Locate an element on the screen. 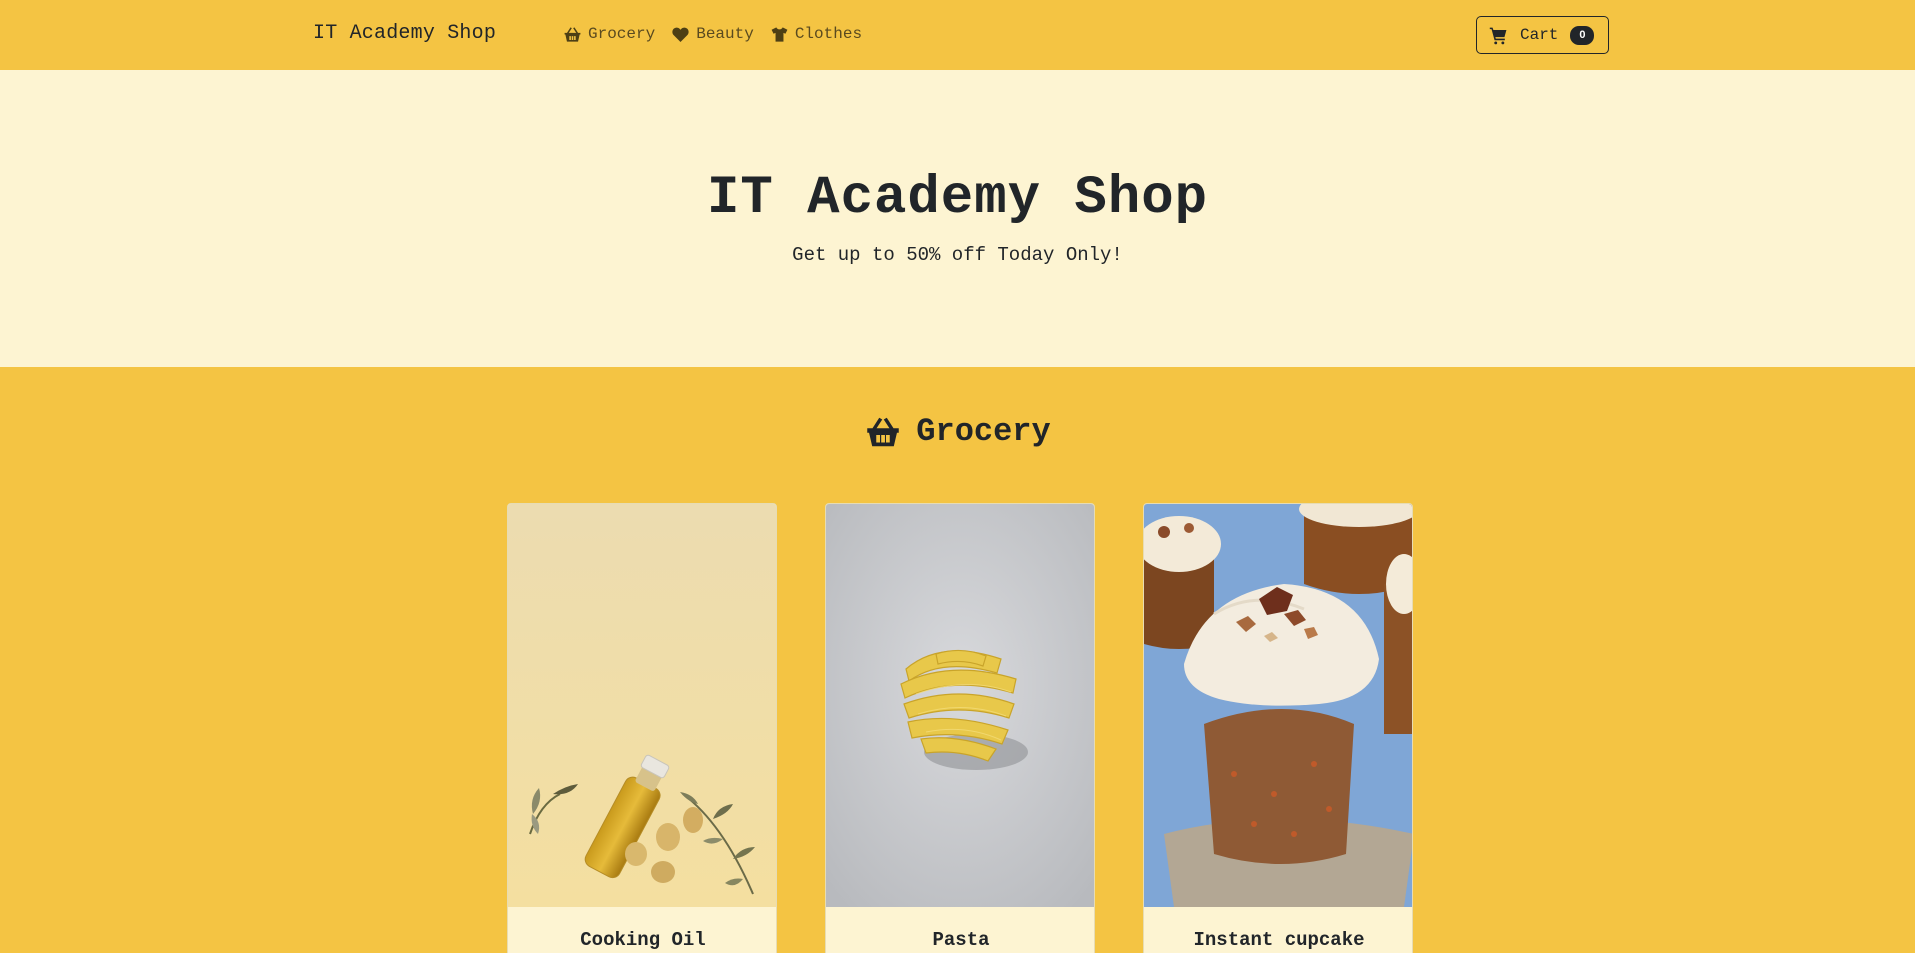 The width and height of the screenshot is (1915, 953). hero-subtitle: Get up to 50% off Today Only! is located at coordinates (957, 255).